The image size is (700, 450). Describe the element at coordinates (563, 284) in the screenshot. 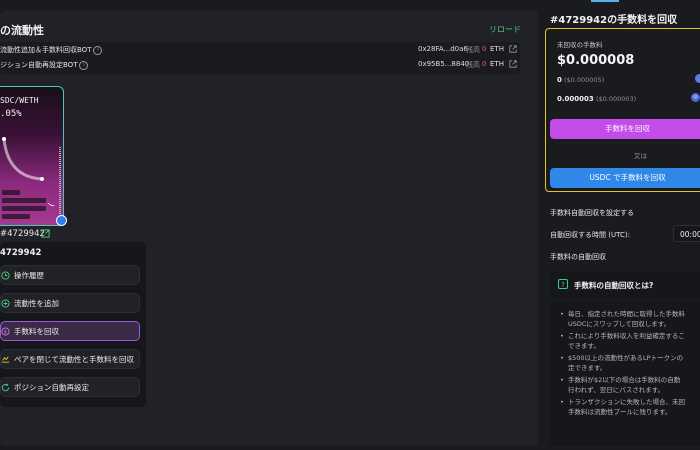

I see `question-icon: ?` at that location.